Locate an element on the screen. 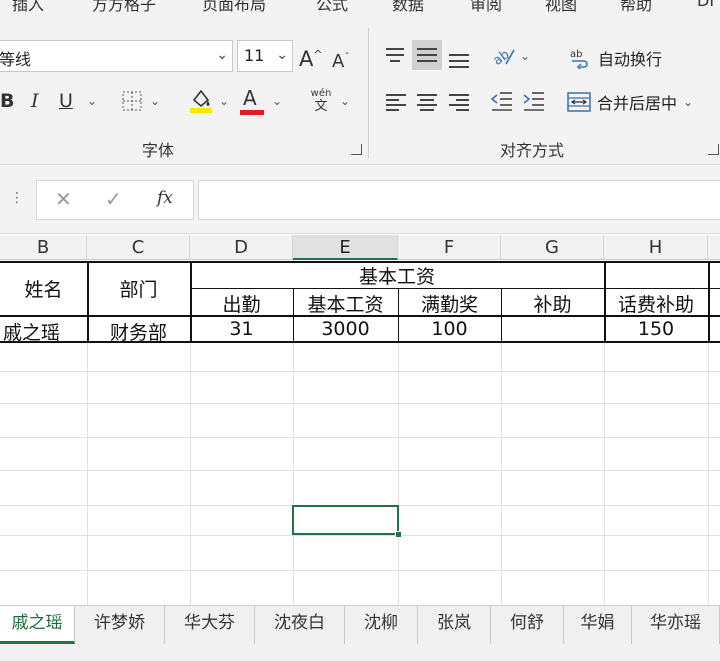 The height and width of the screenshot is (661, 720). font-name-select: 等线 ⌄ is located at coordinates (116, 56).